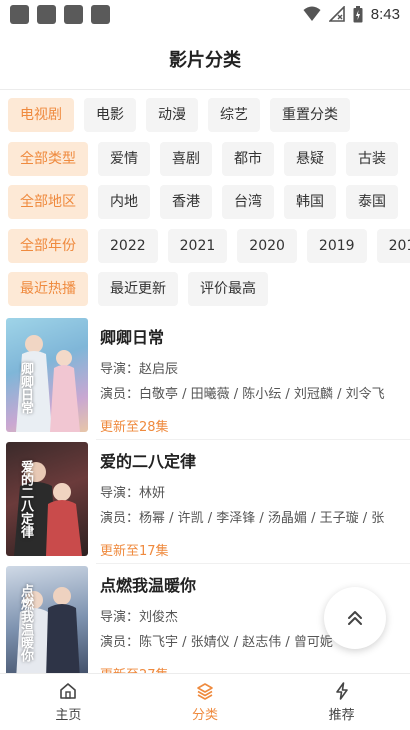 Image resolution: width=410 pixels, height=730 pixels. What do you see at coordinates (48, 158) in the screenshot?
I see `filter-chip-all-genres: 全部类型` at bounding box center [48, 158].